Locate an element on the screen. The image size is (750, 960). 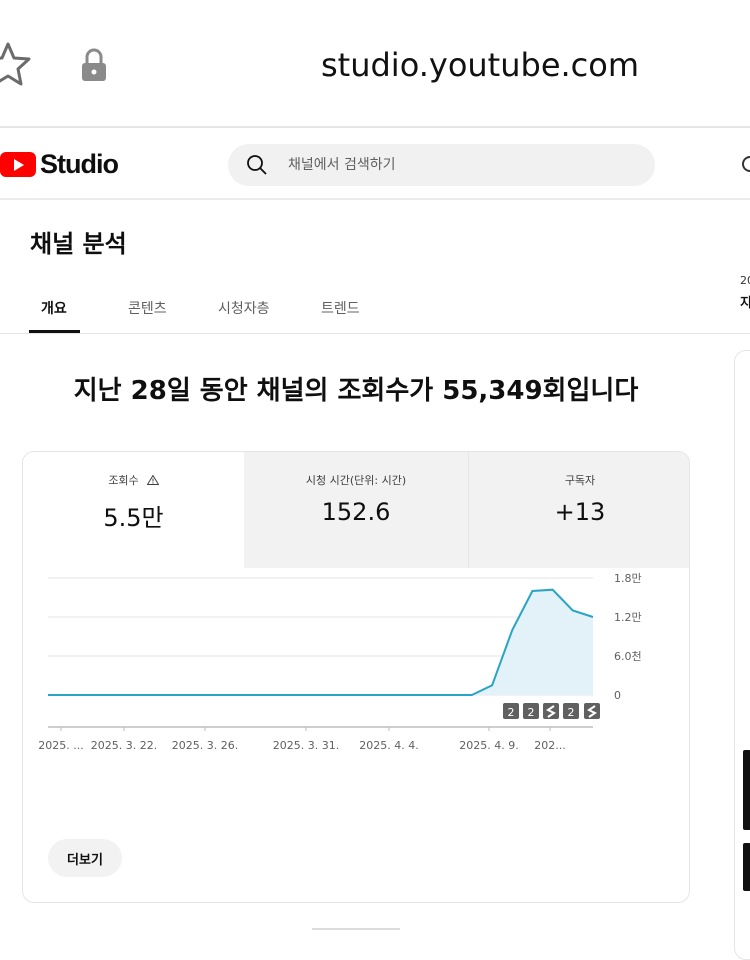
area-fill is located at coordinates (320, 642).